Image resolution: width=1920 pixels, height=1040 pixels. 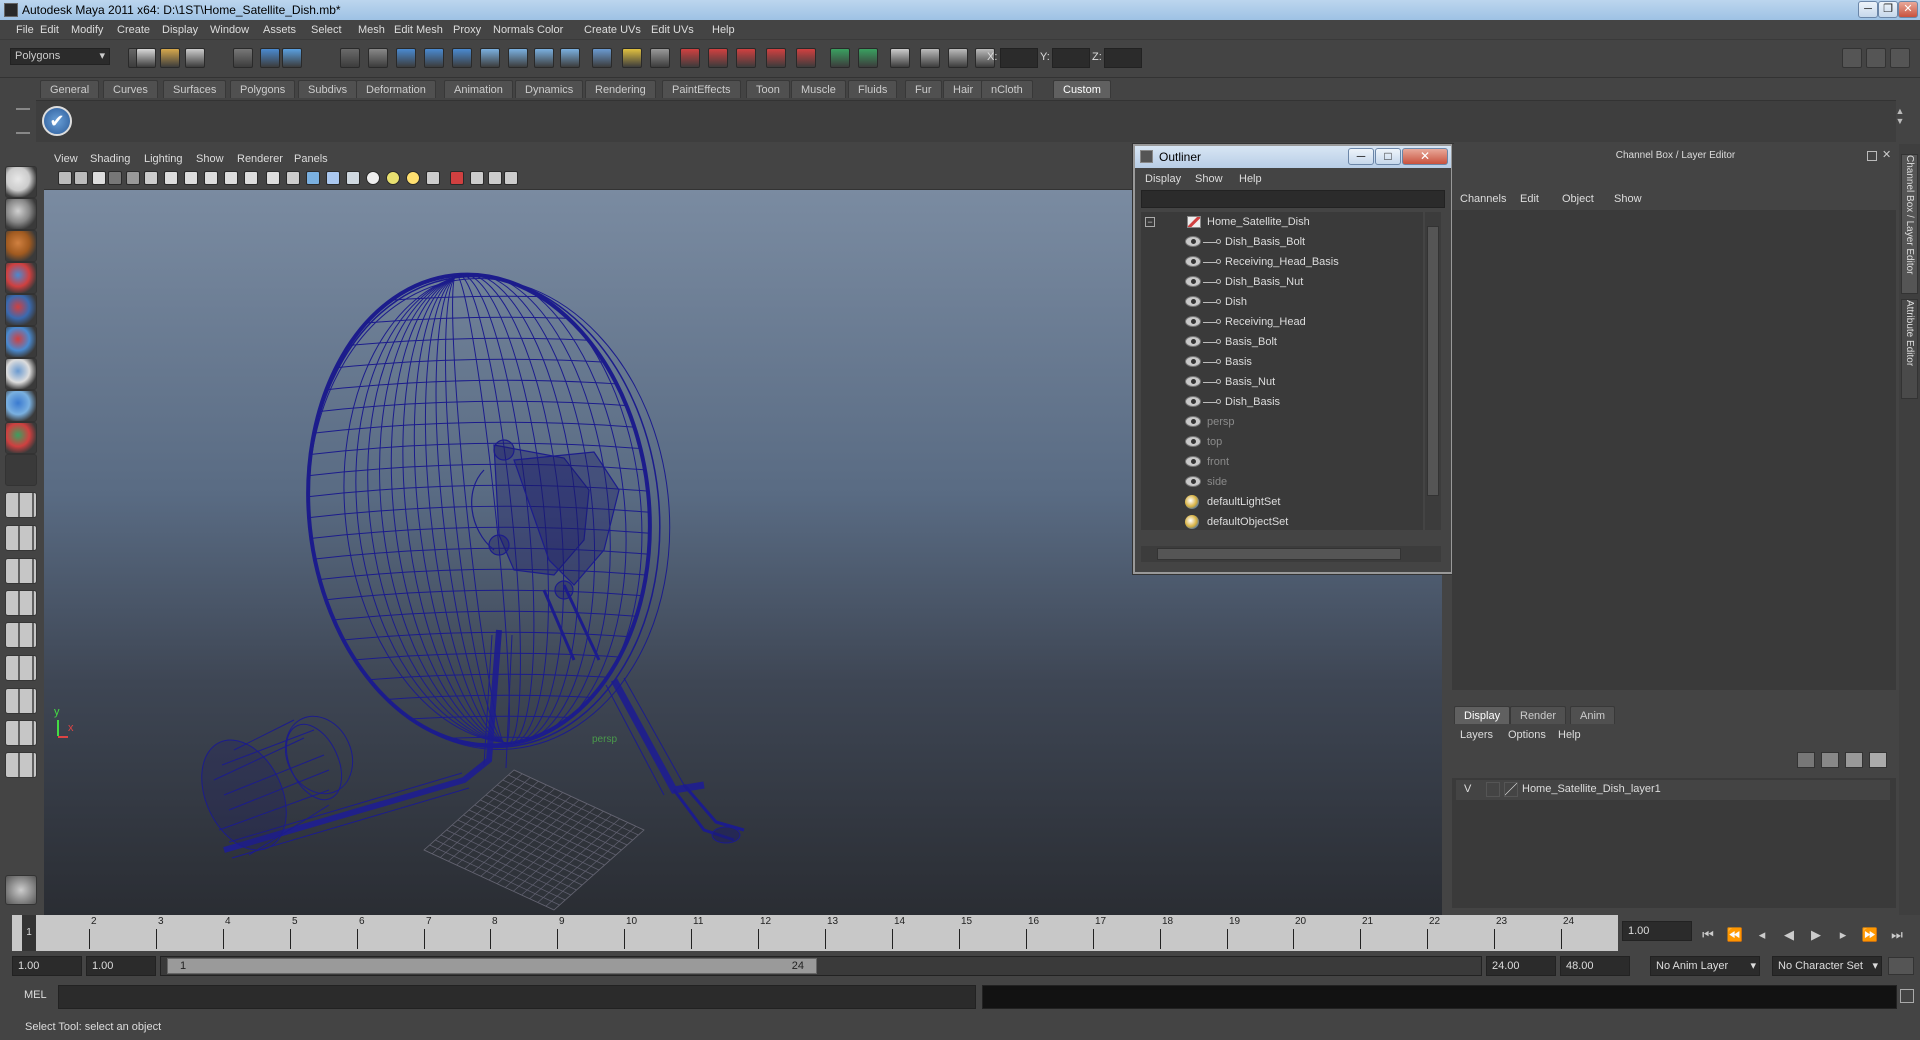 What do you see at coordinates (418, 30) in the screenshot?
I see `menu-edit-mesh: Edit Mesh` at bounding box center [418, 30].